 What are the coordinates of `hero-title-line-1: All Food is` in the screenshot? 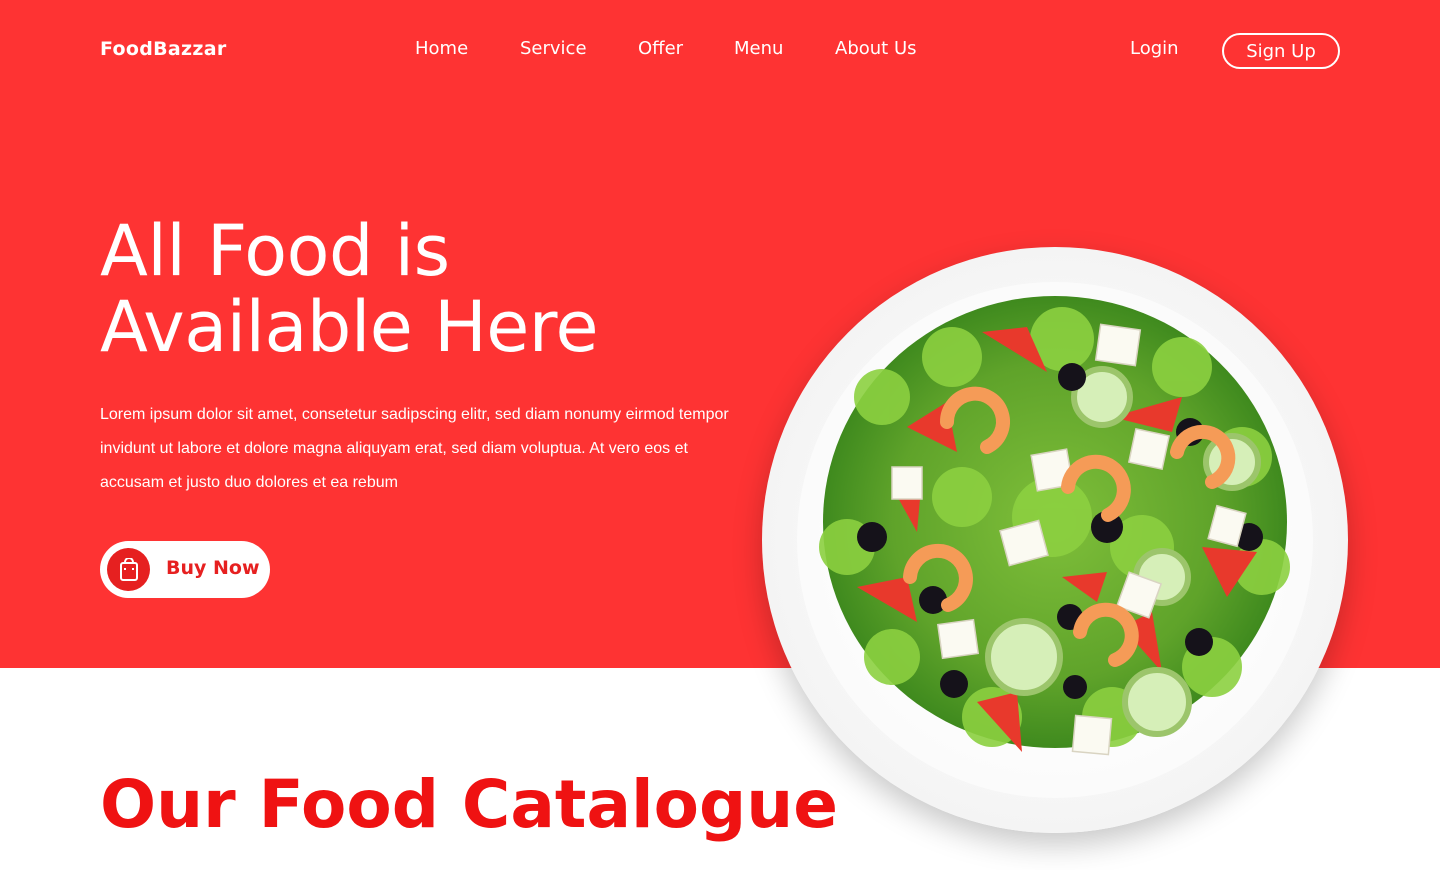 It's located at (275, 251).